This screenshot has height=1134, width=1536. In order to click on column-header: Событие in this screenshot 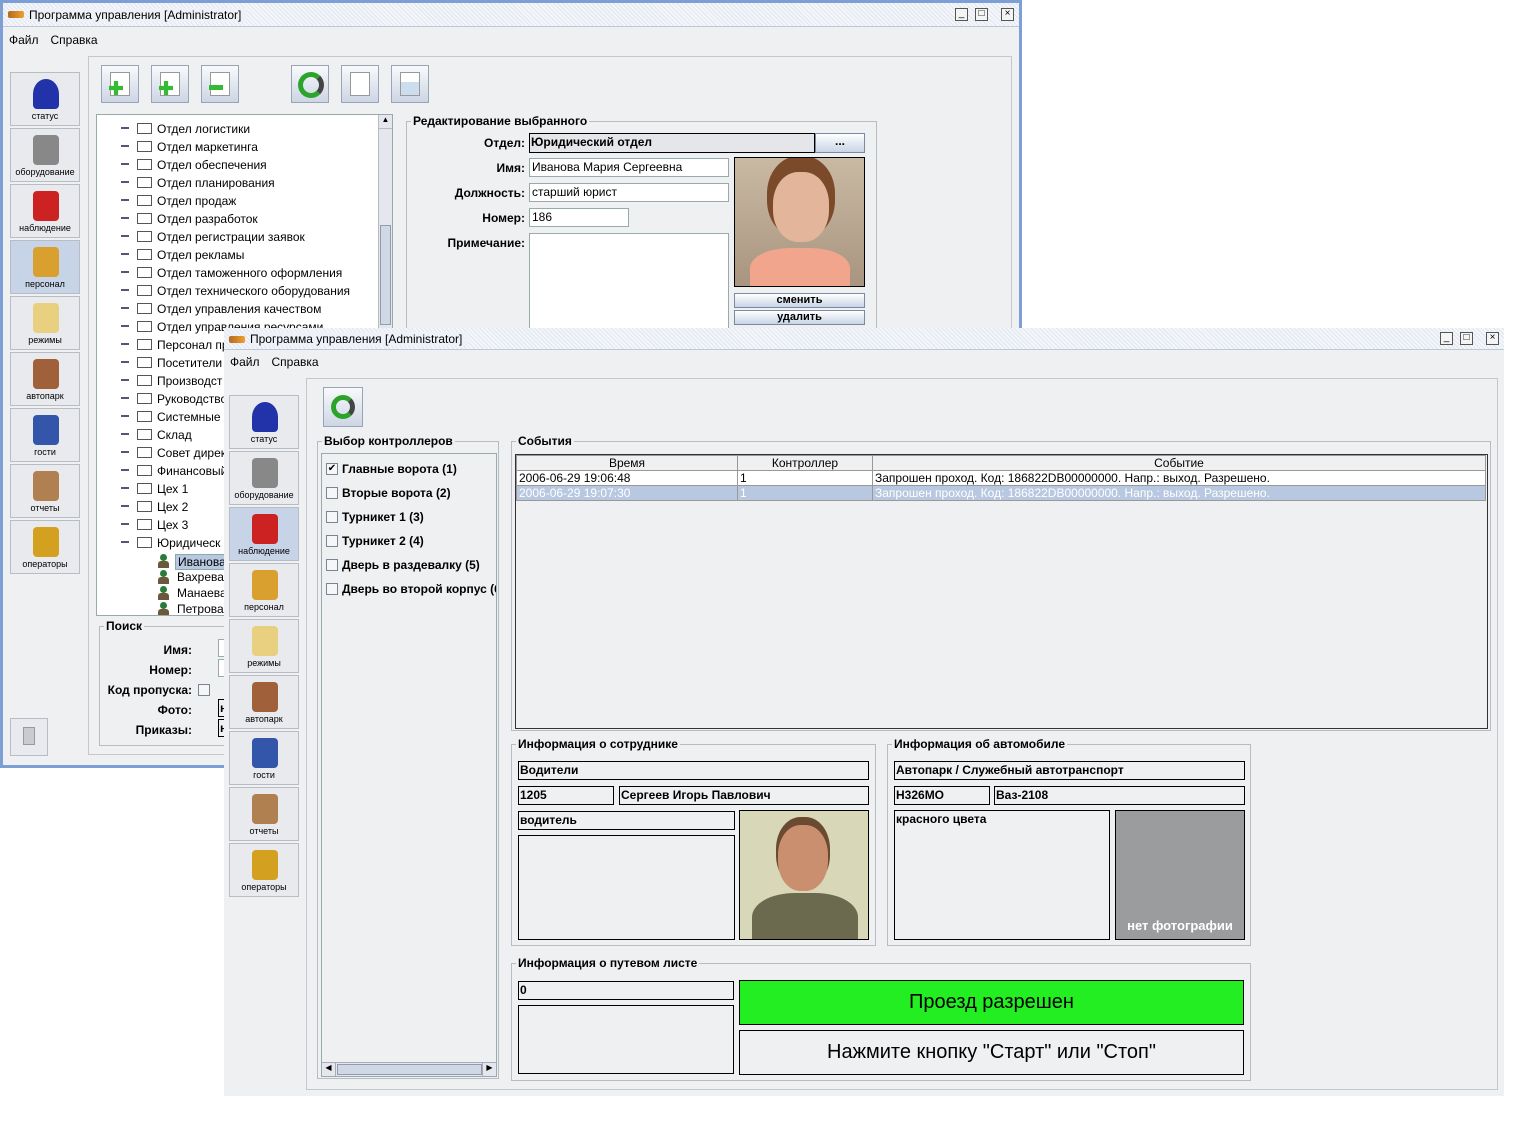, I will do `click(1179, 463)`.